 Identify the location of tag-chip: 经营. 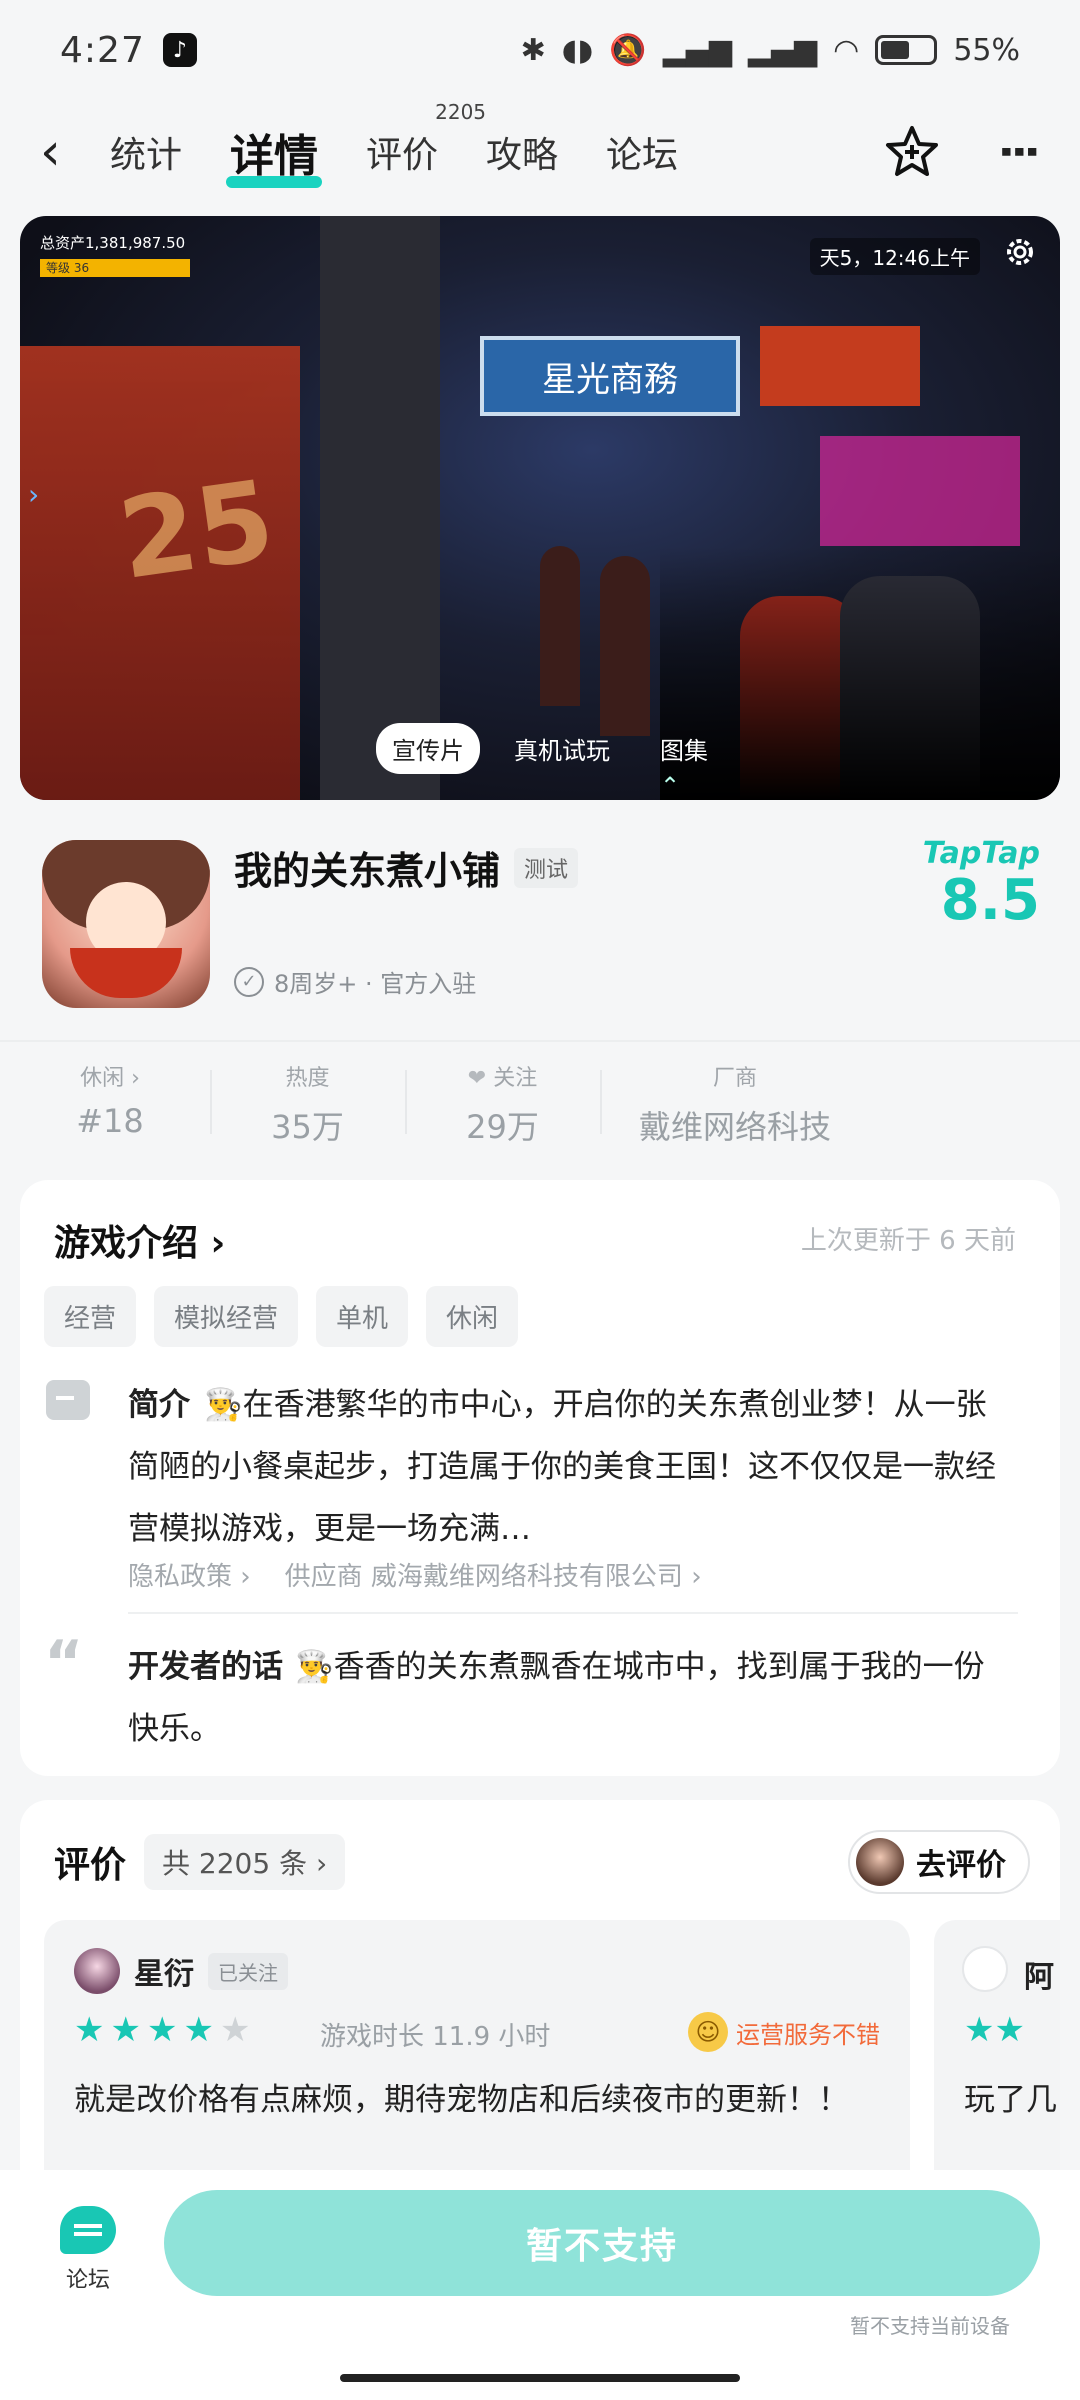
(90, 1316).